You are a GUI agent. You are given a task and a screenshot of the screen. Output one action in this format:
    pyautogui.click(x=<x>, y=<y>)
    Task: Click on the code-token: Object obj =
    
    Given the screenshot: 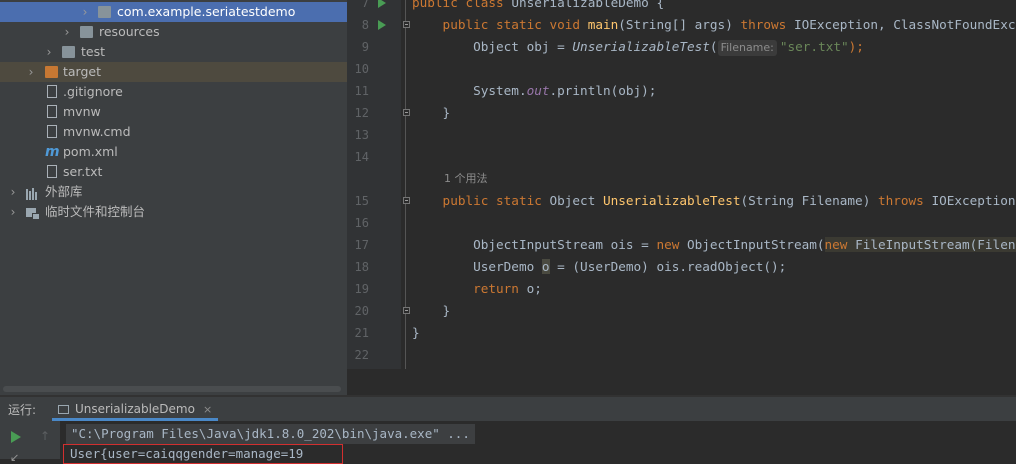 What is the action you would take?
    pyautogui.click(x=492, y=46)
    